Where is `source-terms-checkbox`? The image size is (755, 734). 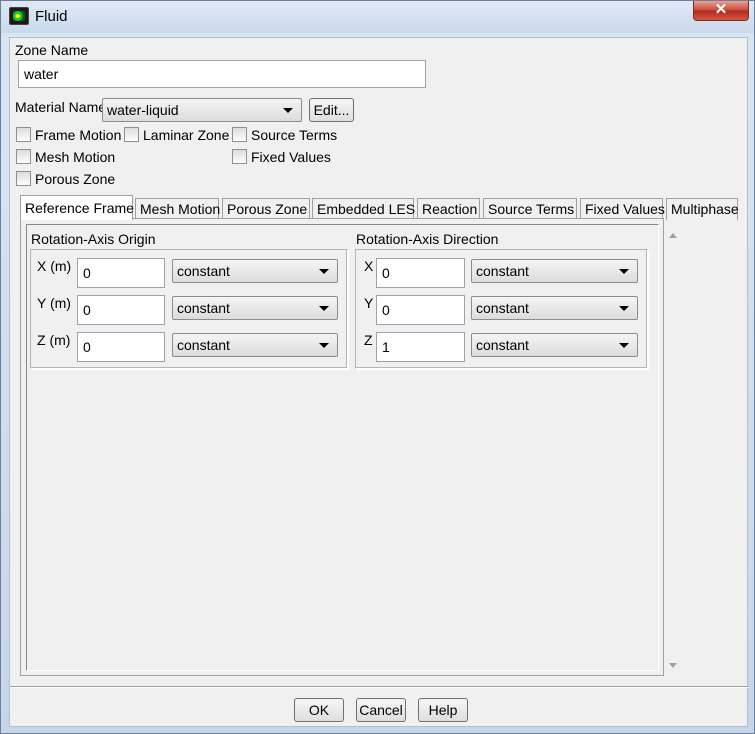 source-terms-checkbox is located at coordinates (239, 134).